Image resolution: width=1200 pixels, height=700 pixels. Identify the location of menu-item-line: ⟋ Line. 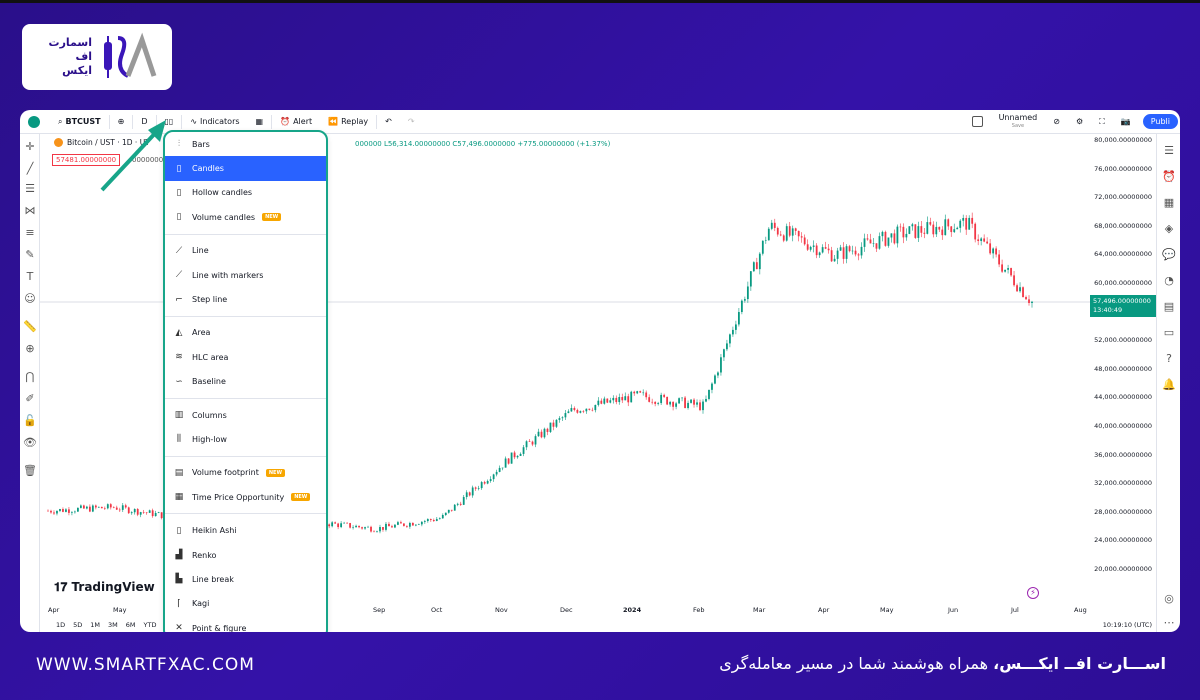
(245, 251).